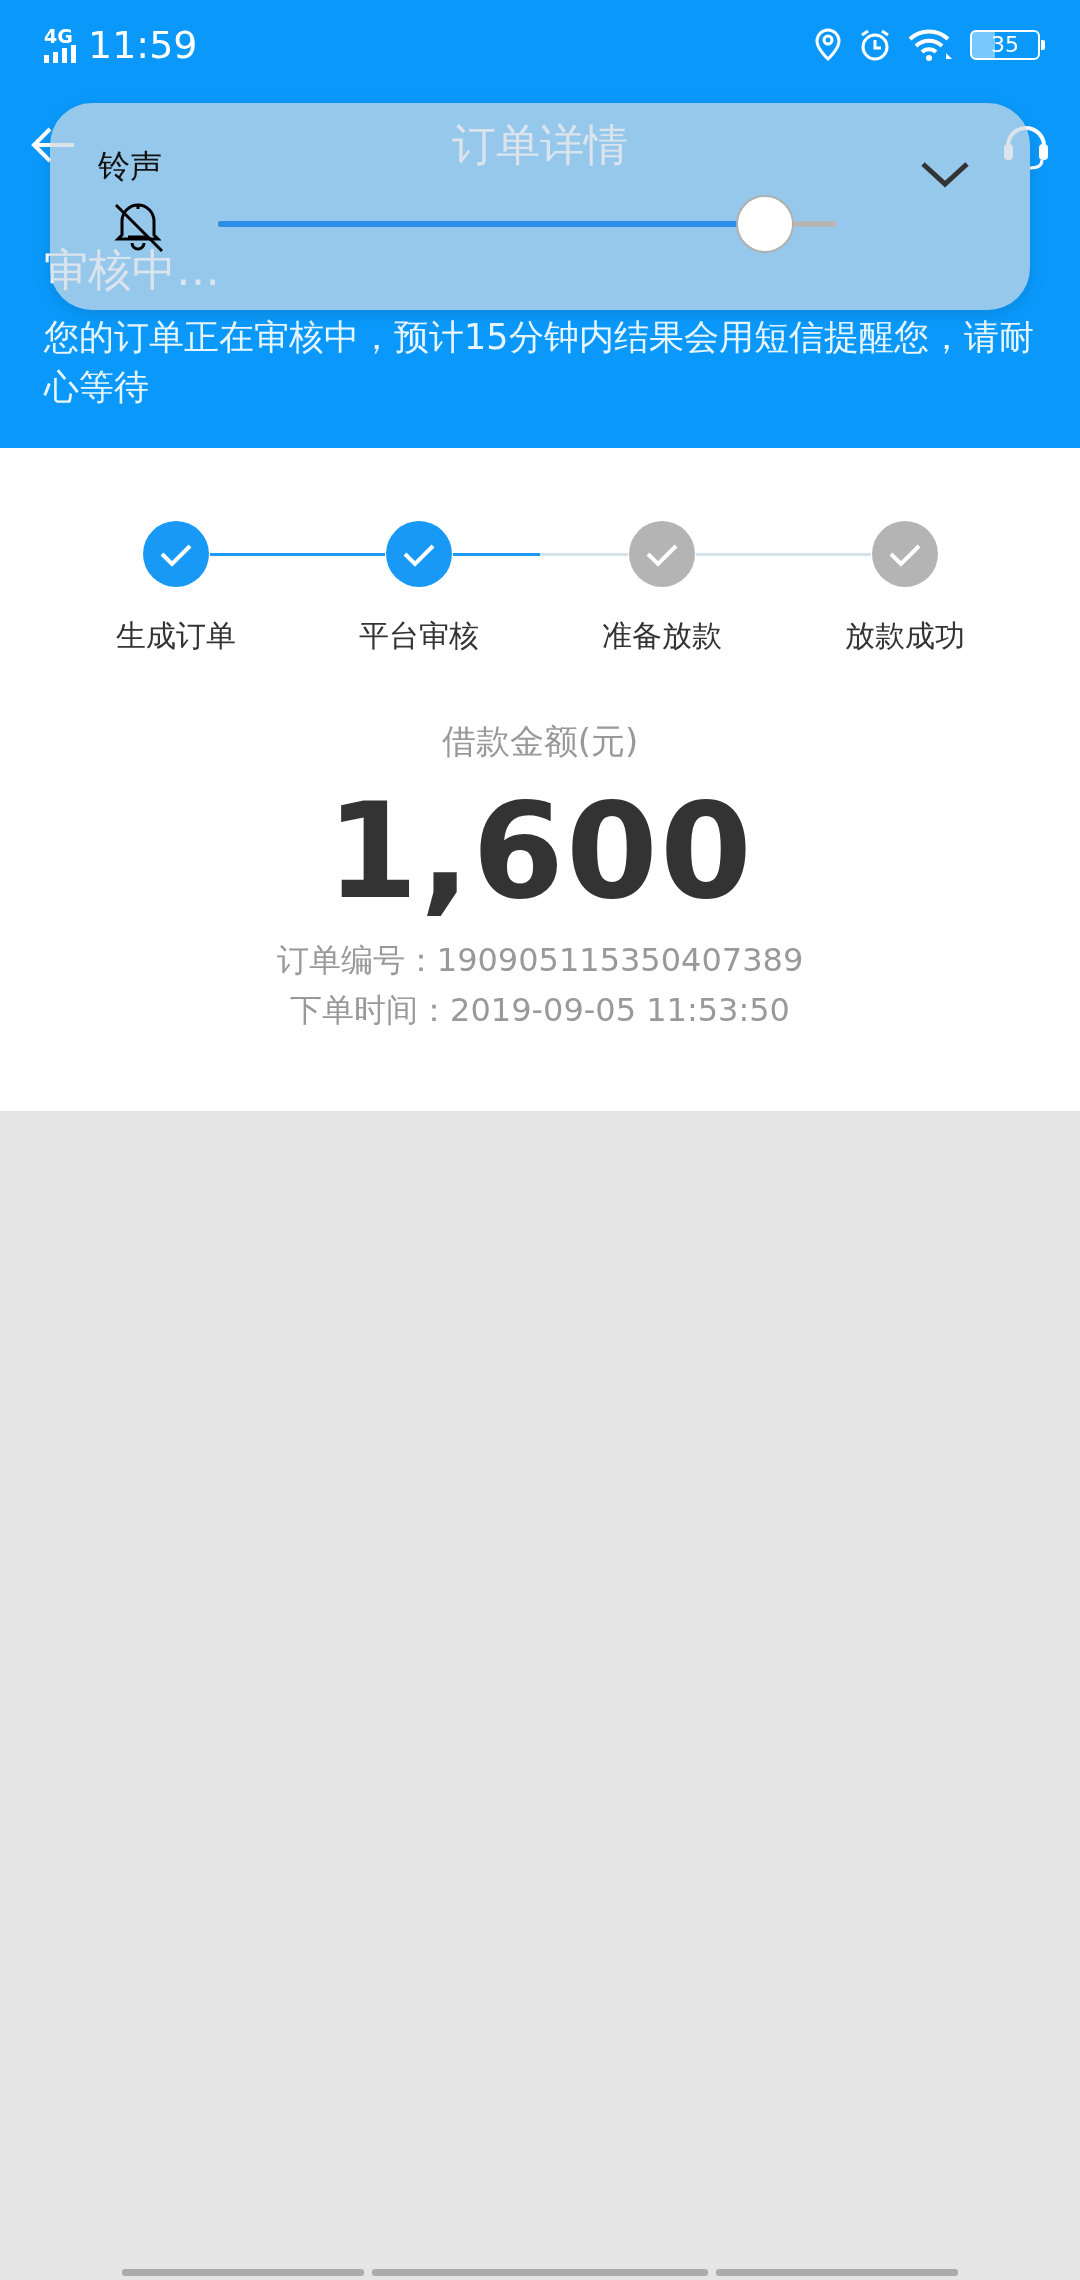 The width and height of the screenshot is (1080, 2280). Describe the element at coordinates (1005, 45) in the screenshot. I see `battery-level: 35` at that location.